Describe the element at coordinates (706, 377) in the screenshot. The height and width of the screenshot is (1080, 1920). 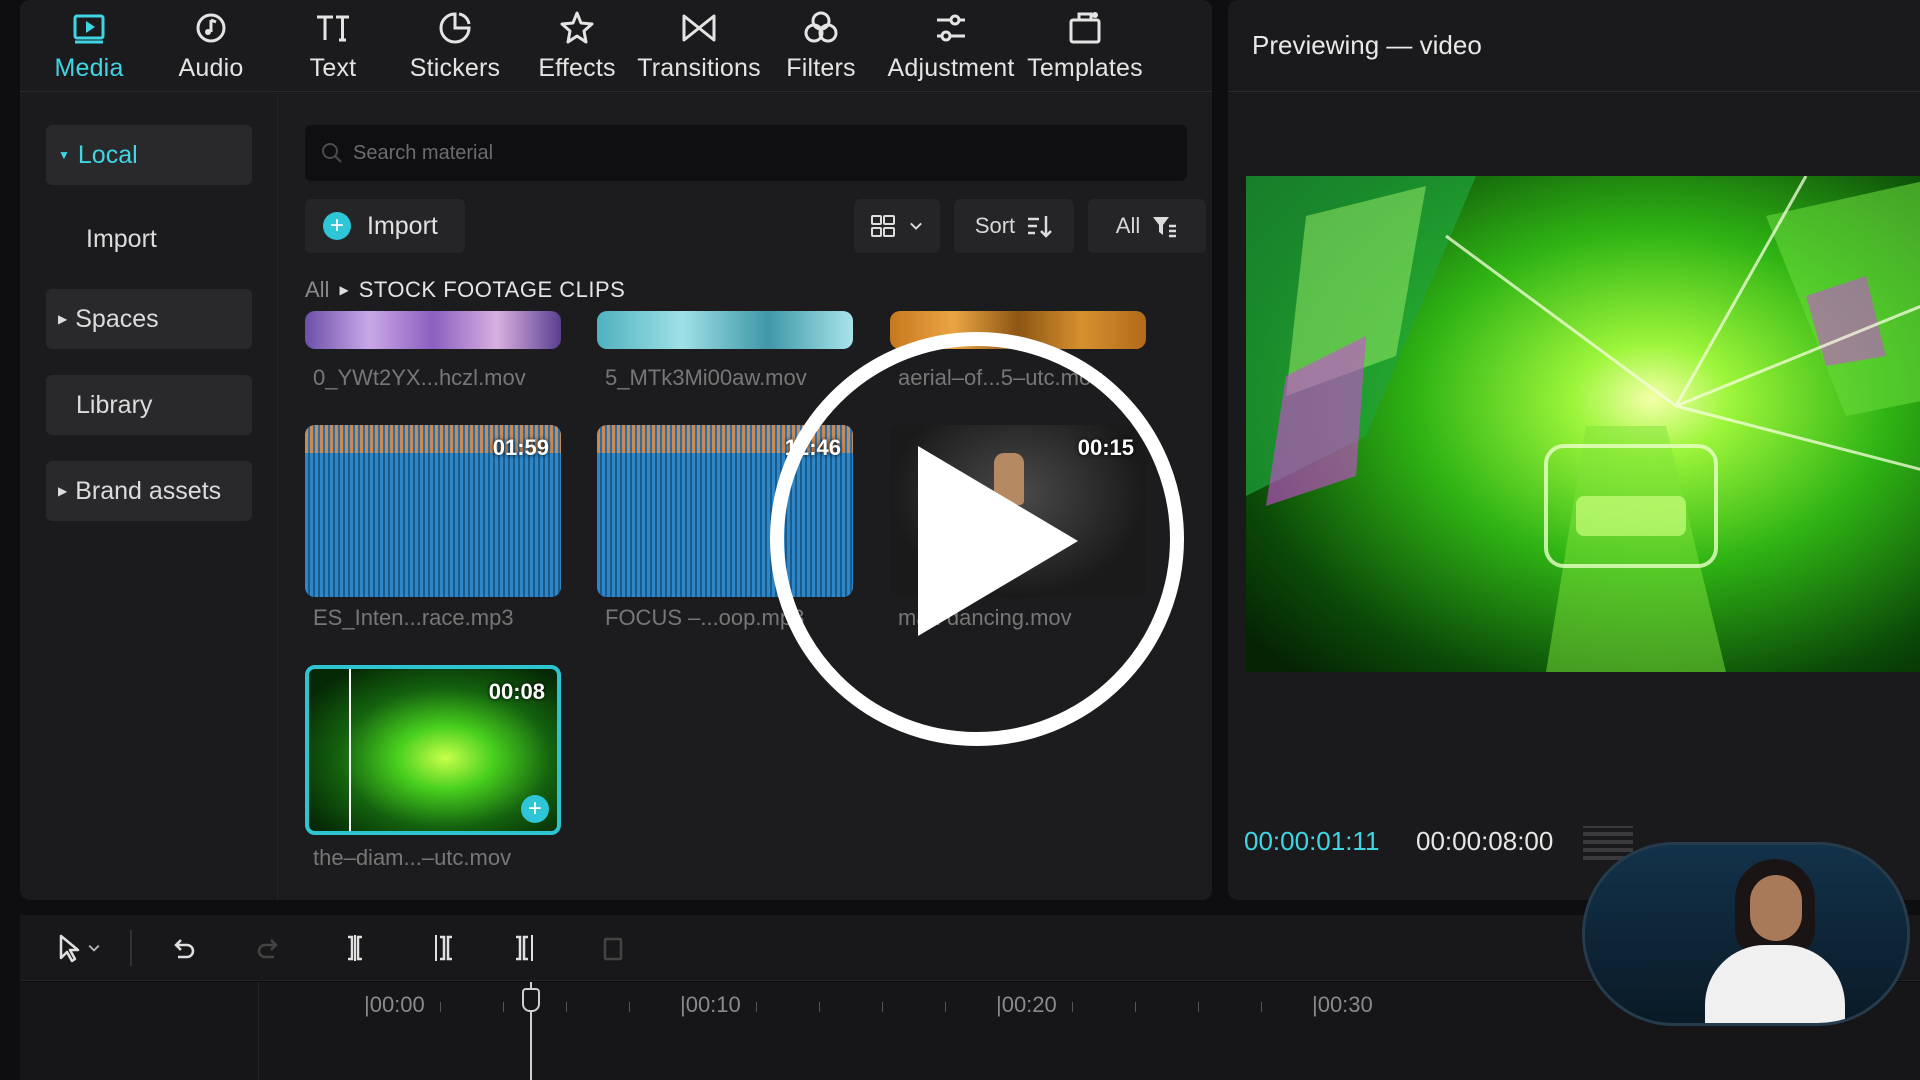
I see `file-name: 5_MTk3Mi00aw.mov` at that location.